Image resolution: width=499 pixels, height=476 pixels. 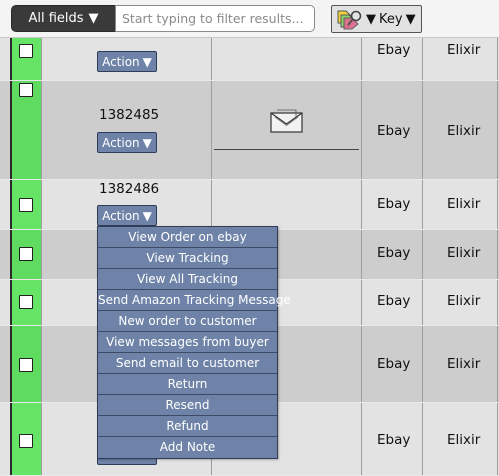 What do you see at coordinates (129, 115) in the screenshot?
I see `order-id: 1382485` at bounding box center [129, 115].